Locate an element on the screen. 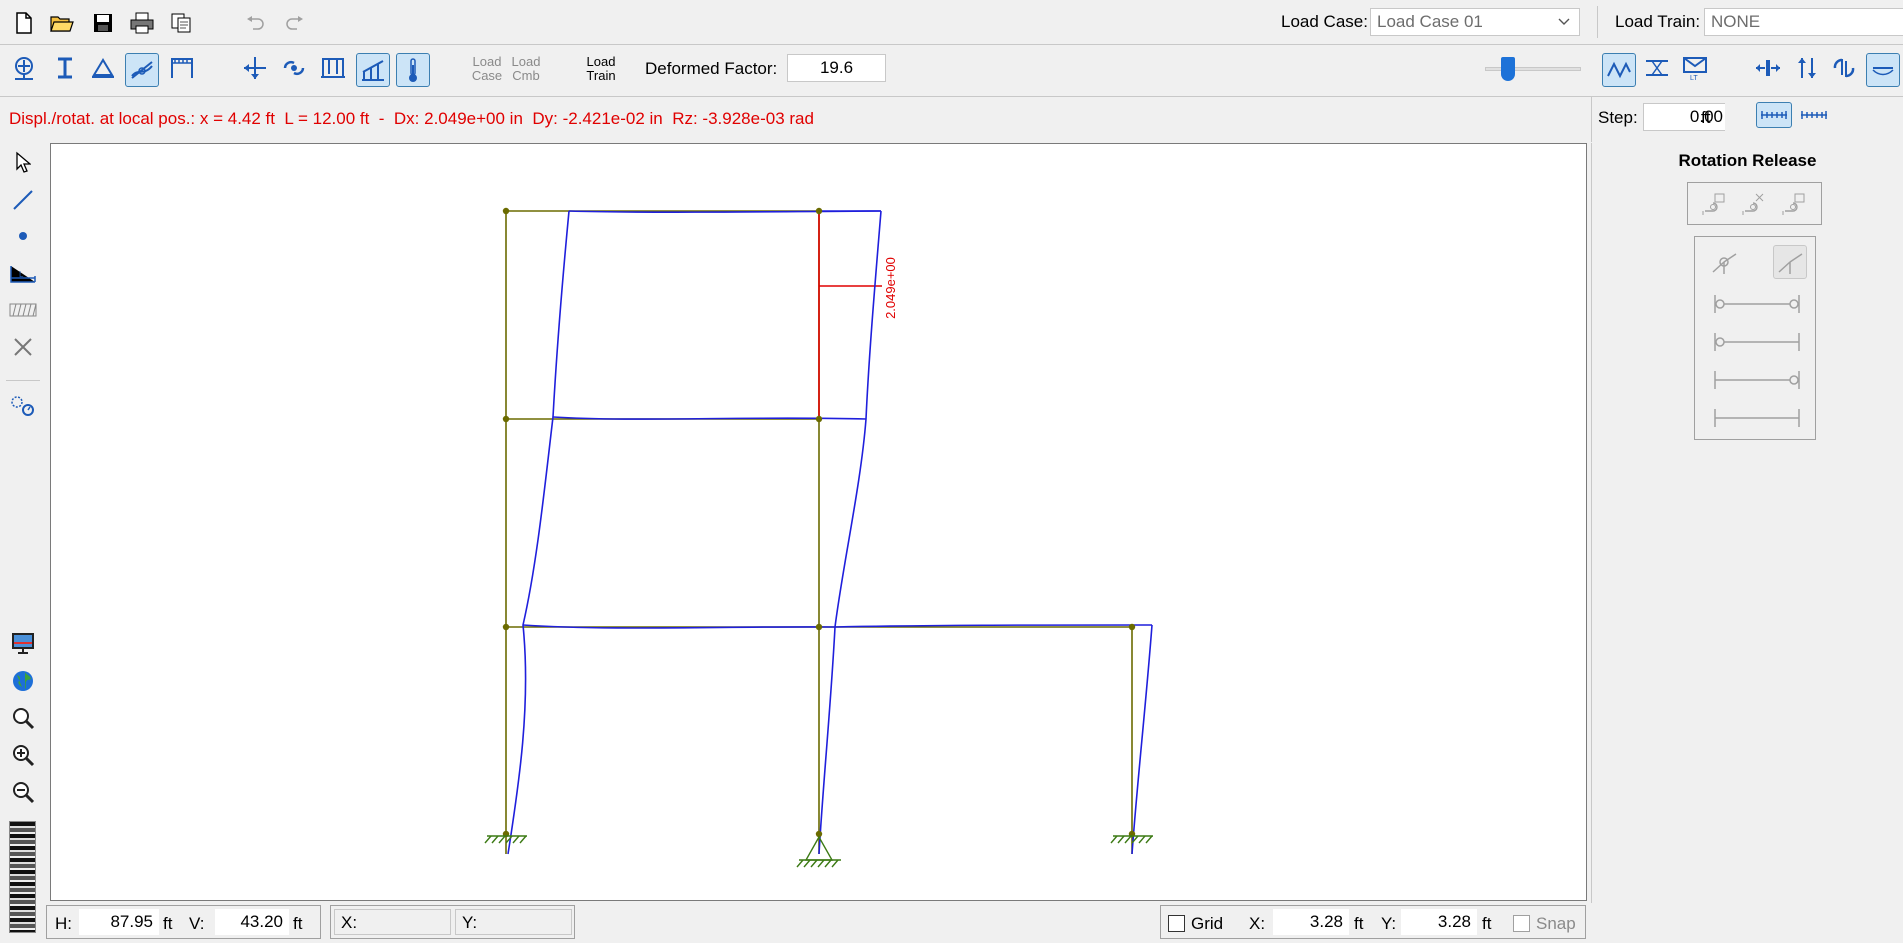  grid-x-unit: ft is located at coordinates (1359, 923).